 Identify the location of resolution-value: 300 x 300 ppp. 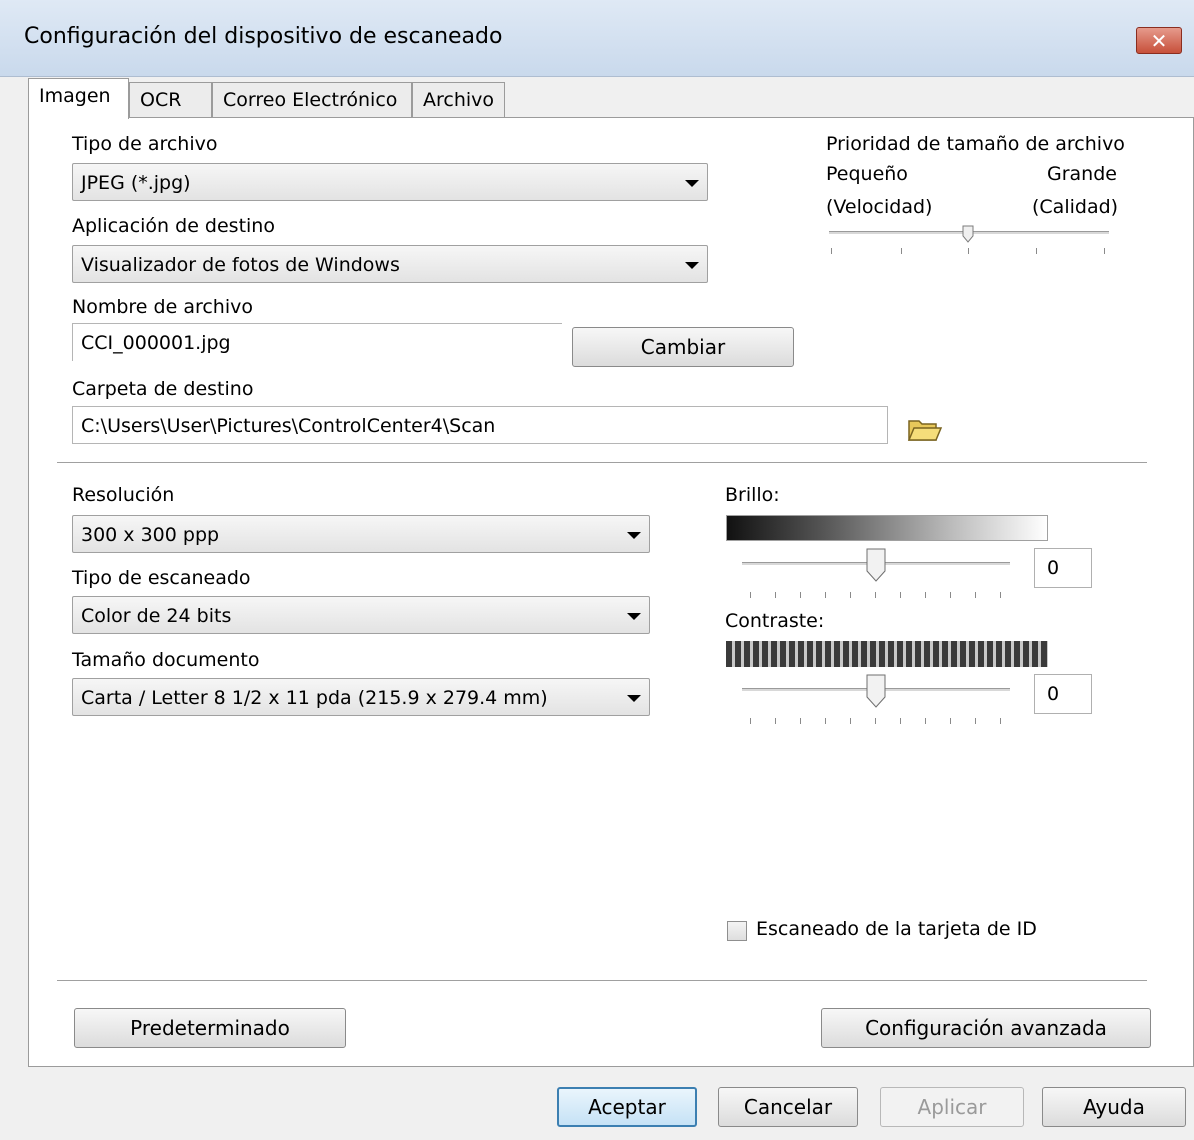
(150, 535).